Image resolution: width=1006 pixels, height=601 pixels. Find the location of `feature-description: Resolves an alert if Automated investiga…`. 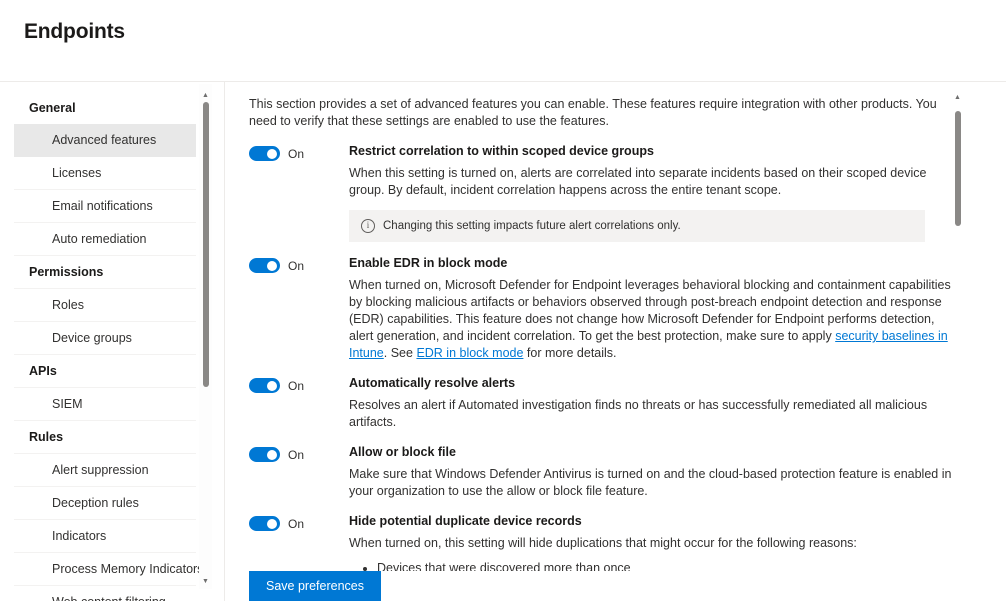

feature-description: Resolves an alert if Automated investiga… is located at coordinates (638, 413).